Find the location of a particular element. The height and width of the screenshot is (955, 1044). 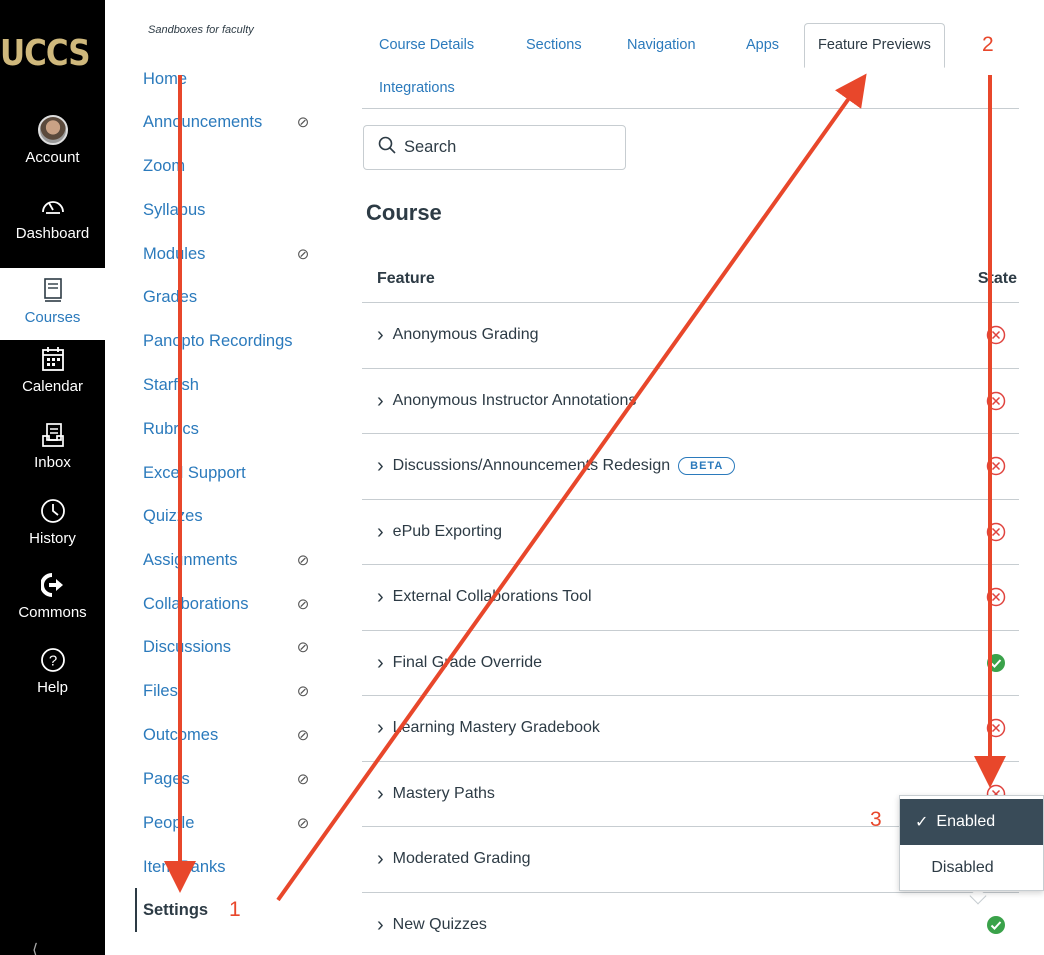

global-nav-dashboard: Dashboard is located at coordinates (52, 217).